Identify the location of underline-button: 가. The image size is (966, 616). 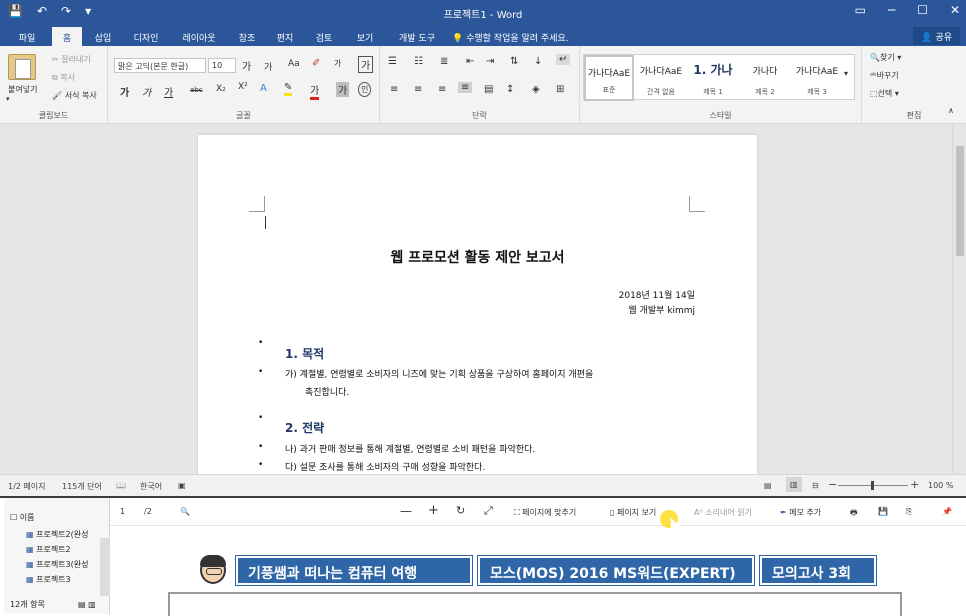
(168, 91).